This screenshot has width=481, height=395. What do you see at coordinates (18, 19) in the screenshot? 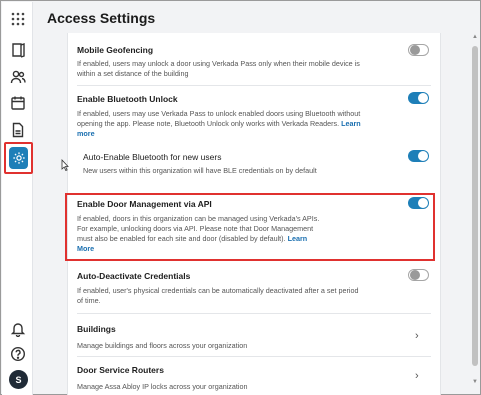
I see `grid-icon` at bounding box center [18, 19].